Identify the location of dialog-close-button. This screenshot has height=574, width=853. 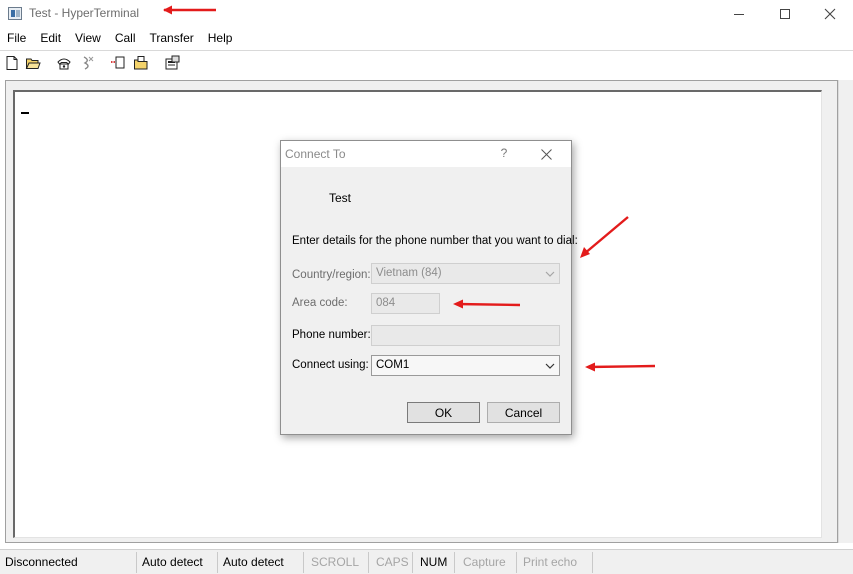
(546, 154).